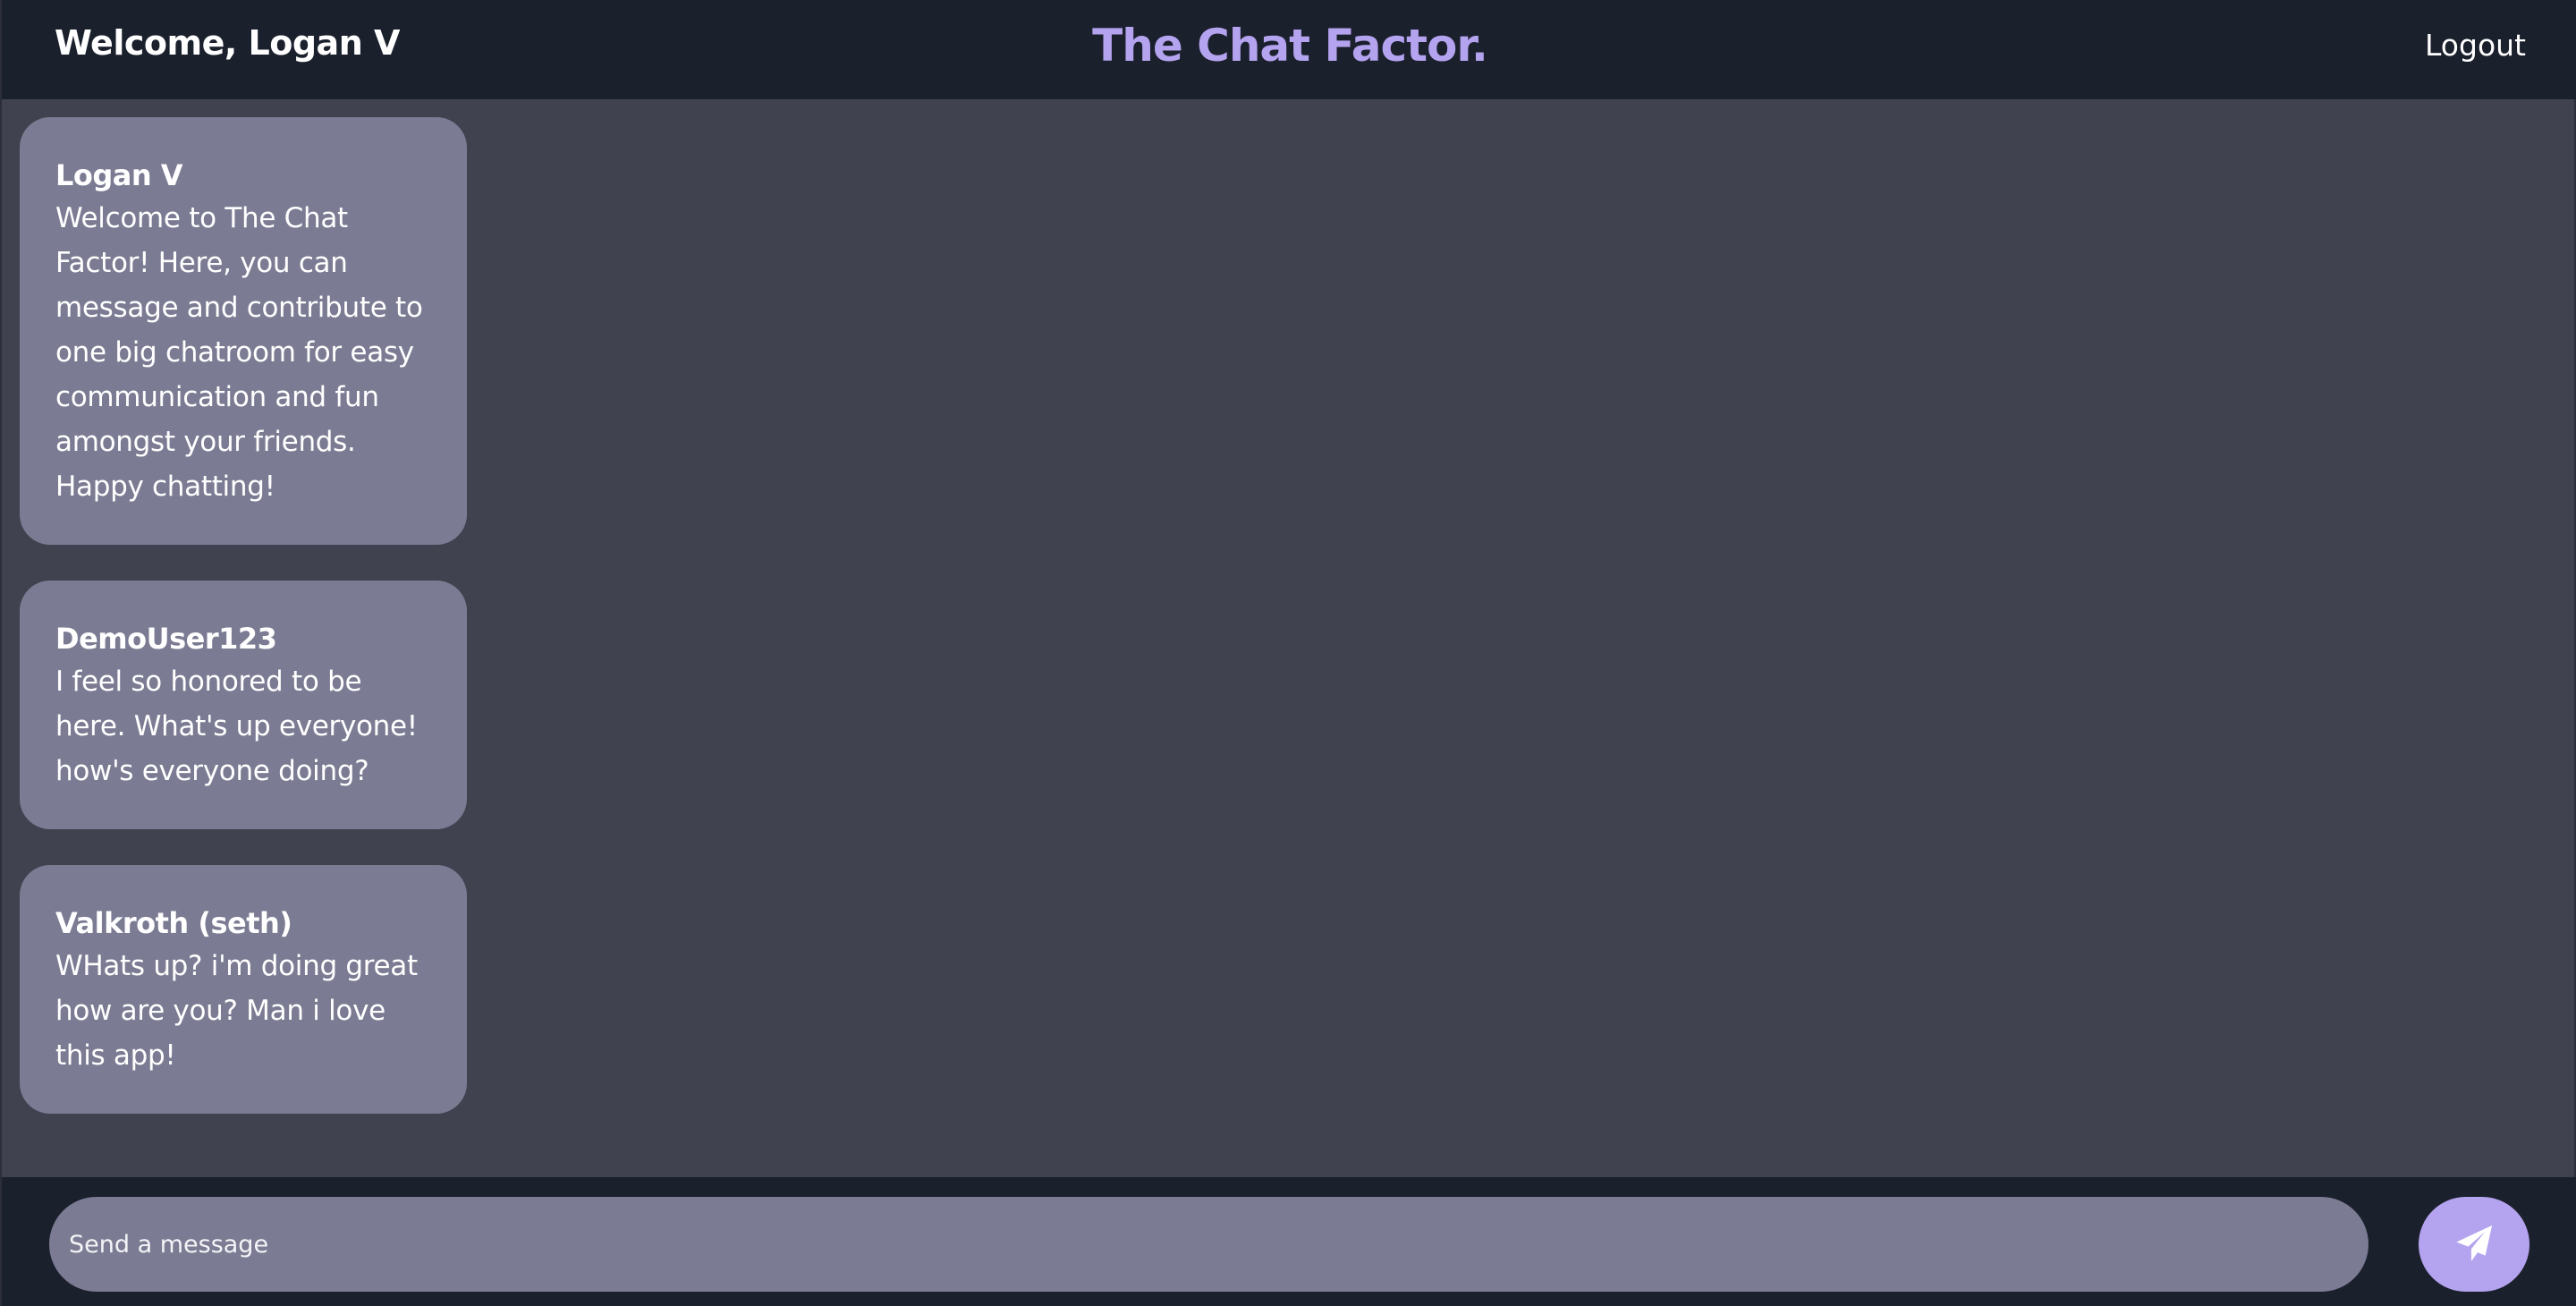 Image resolution: width=2576 pixels, height=1306 pixels. Describe the element at coordinates (1290, 46) in the screenshot. I see `app-title: The Chat Factor.` at that location.